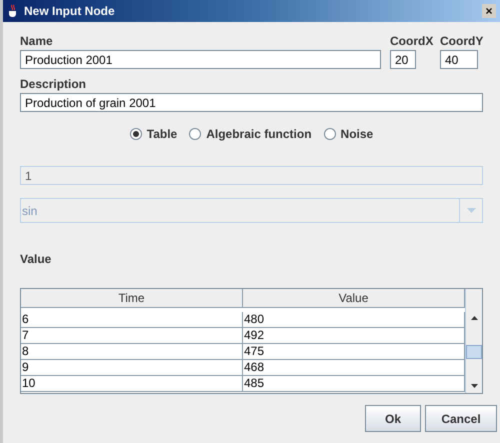 The width and height of the screenshot is (500, 443). I want to click on table-cell: 8, so click(132, 351).